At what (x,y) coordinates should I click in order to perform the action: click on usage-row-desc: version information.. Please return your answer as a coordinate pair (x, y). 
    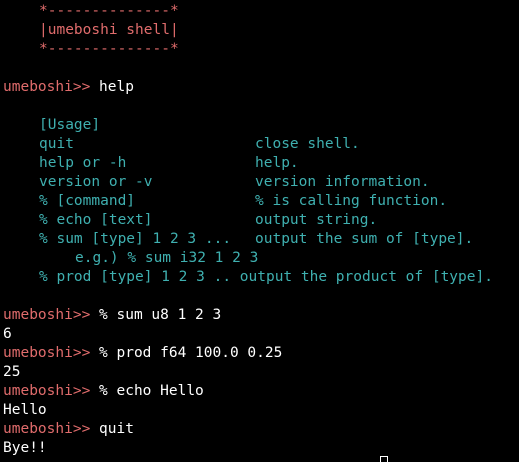
    Looking at the image, I should click on (342, 182).